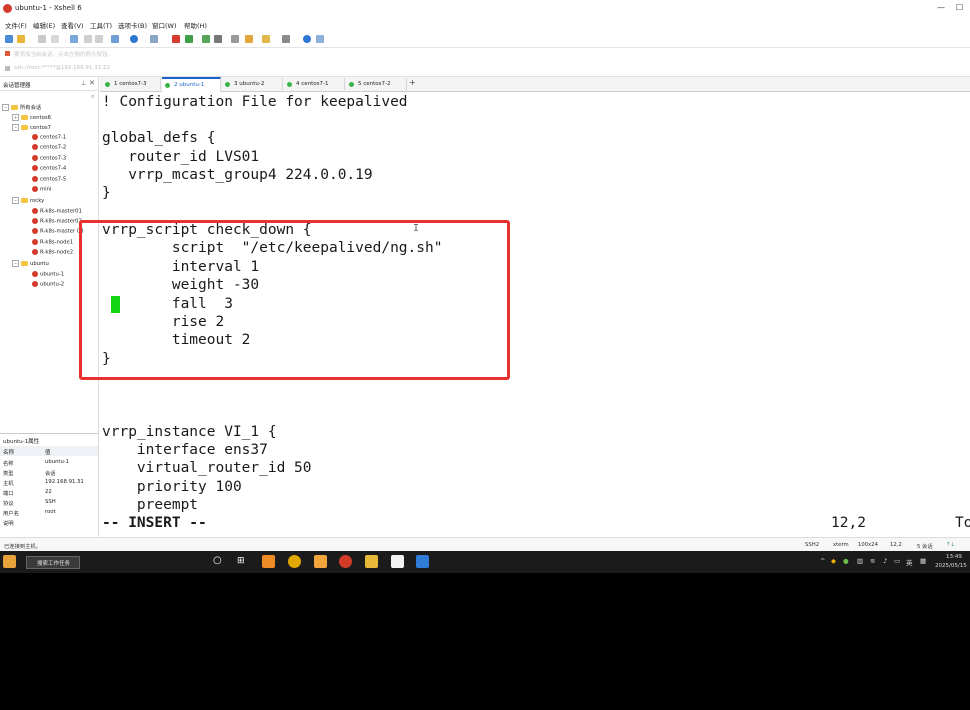  I want to click on layout-icon, so click(286, 39).